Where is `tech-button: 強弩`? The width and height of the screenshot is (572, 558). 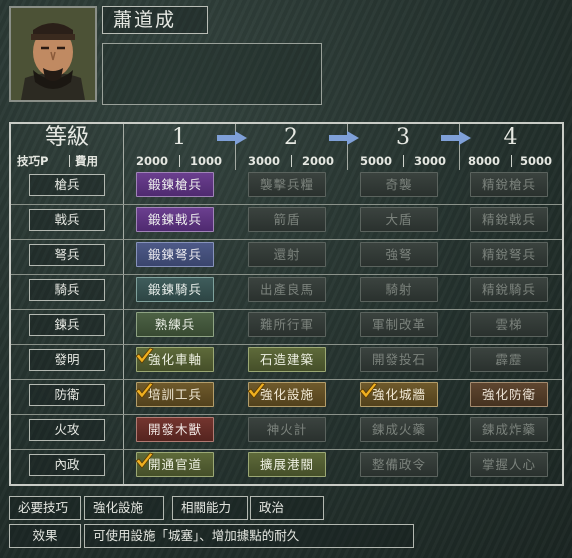 tech-button: 強弩 is located at coordinates (399, 254).